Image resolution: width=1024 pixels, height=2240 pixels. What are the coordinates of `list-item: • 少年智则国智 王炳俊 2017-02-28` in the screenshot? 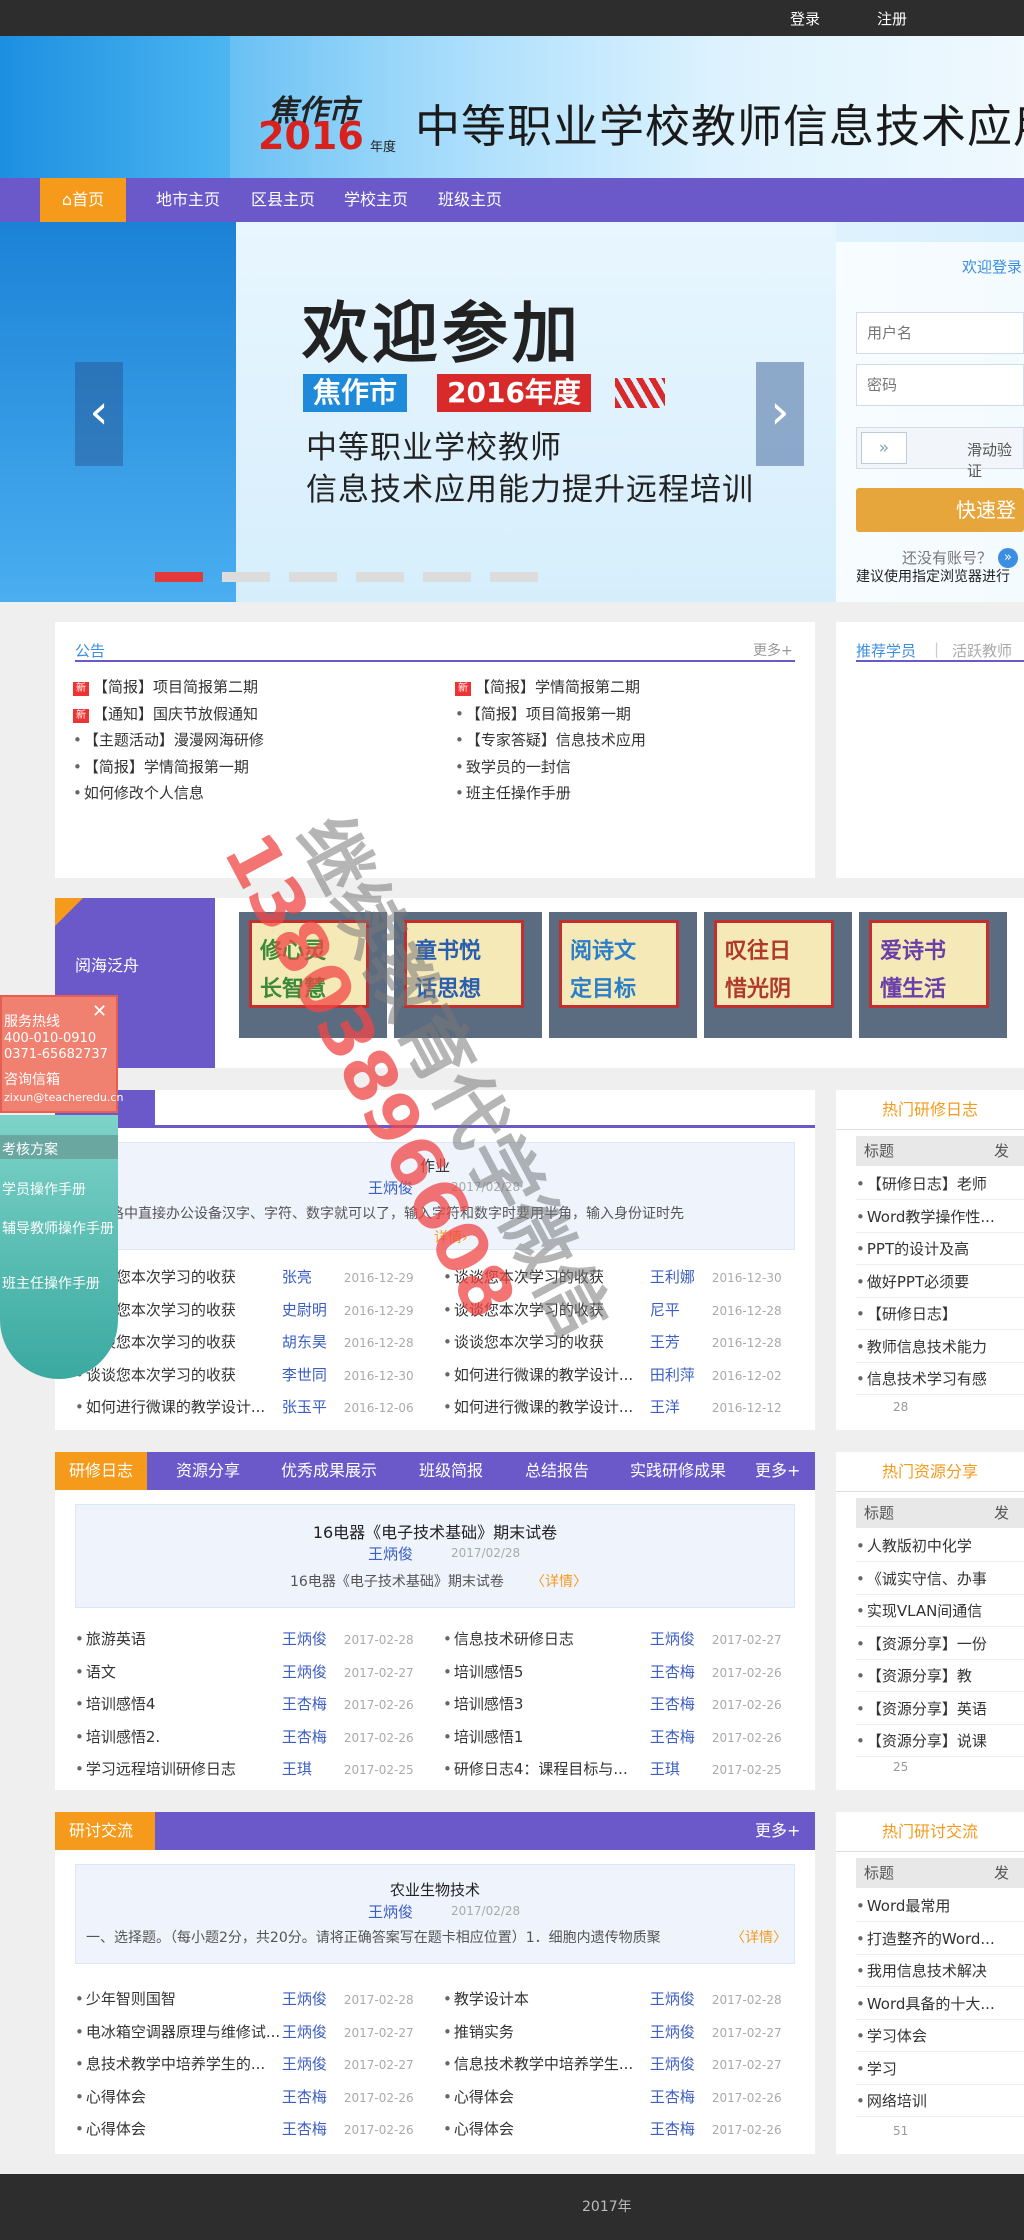 It's located at (255, 1999).